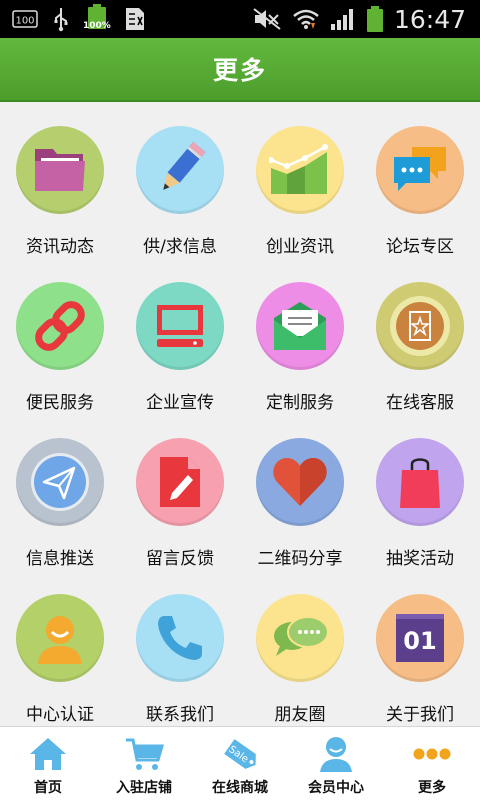 Image resolution: width=480 pixels, height=800 pixels. I want to click on calendar-icon: 01, so click(420, 638).